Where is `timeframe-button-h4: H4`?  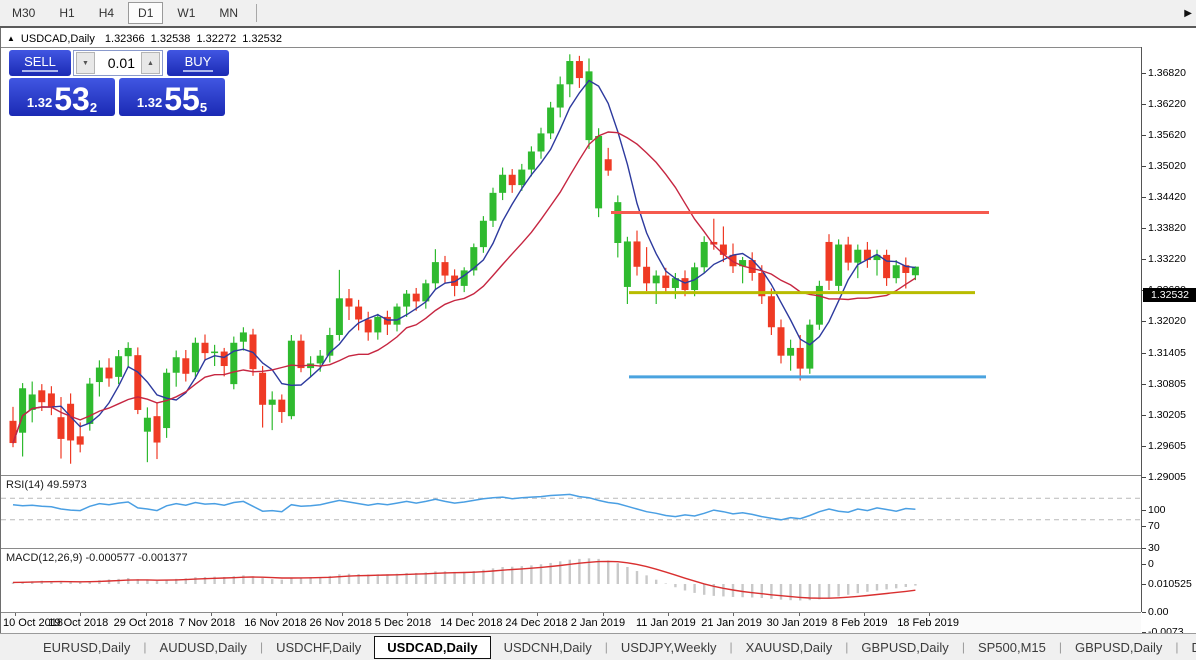
timeframe-button-h4: H4 is located at coordinates (106, 13).